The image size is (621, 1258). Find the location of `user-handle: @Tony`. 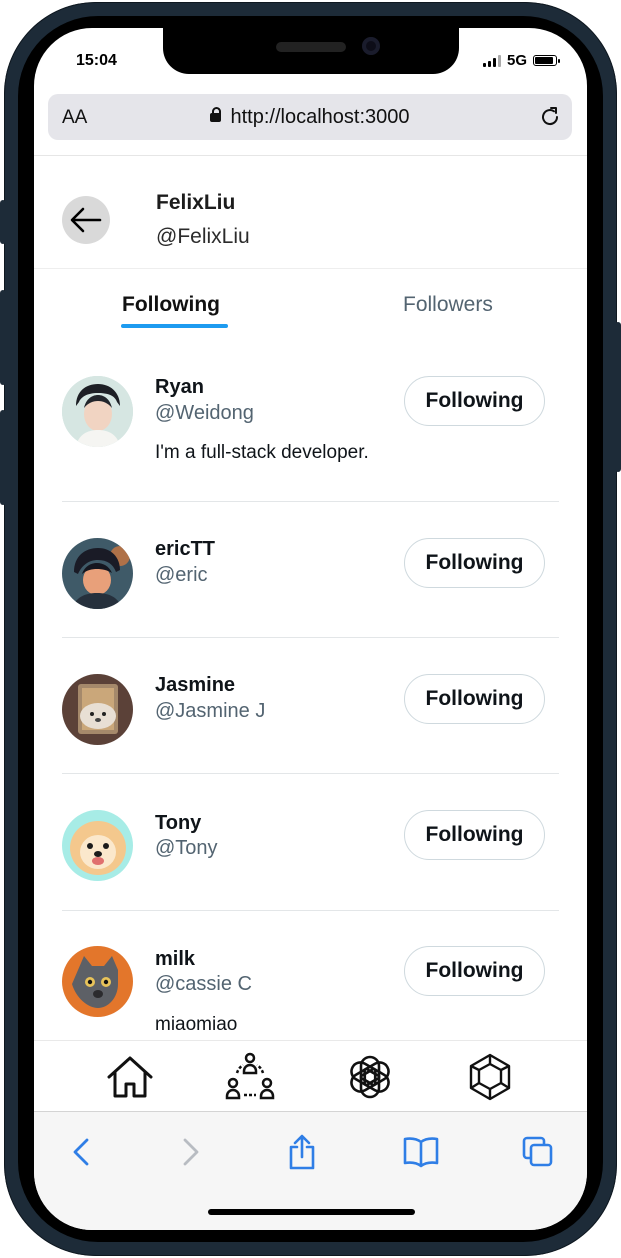

user-handle: @Tony is located at coordinates (186, 848).